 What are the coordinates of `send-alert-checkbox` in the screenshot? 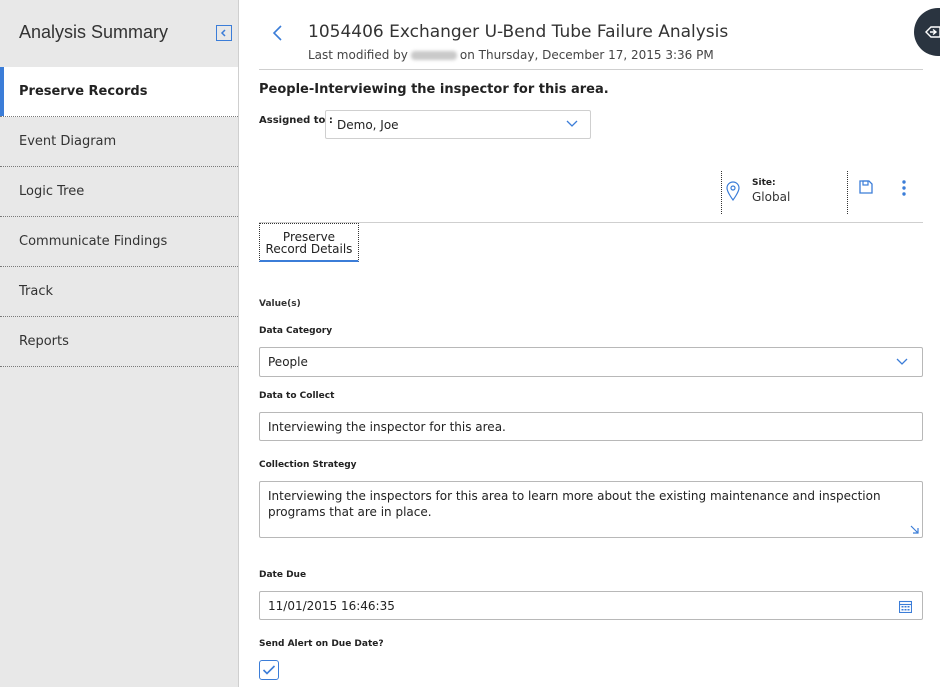 It's located at (269, 670).